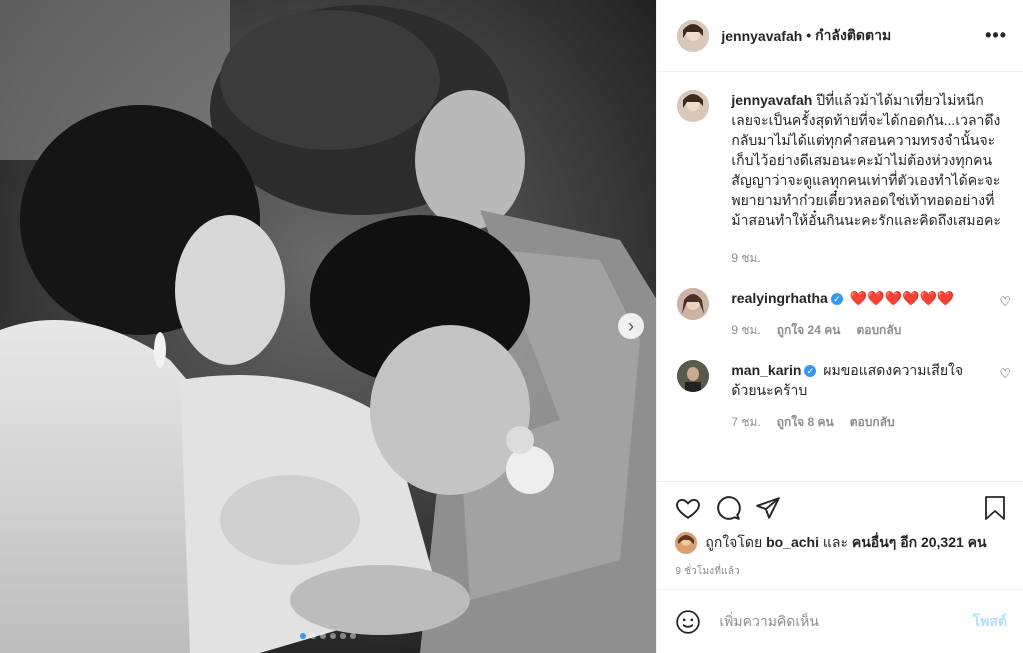  Describe the element at coordinates (728, 508) in the screenshot. I see `comment-icon` at that location.